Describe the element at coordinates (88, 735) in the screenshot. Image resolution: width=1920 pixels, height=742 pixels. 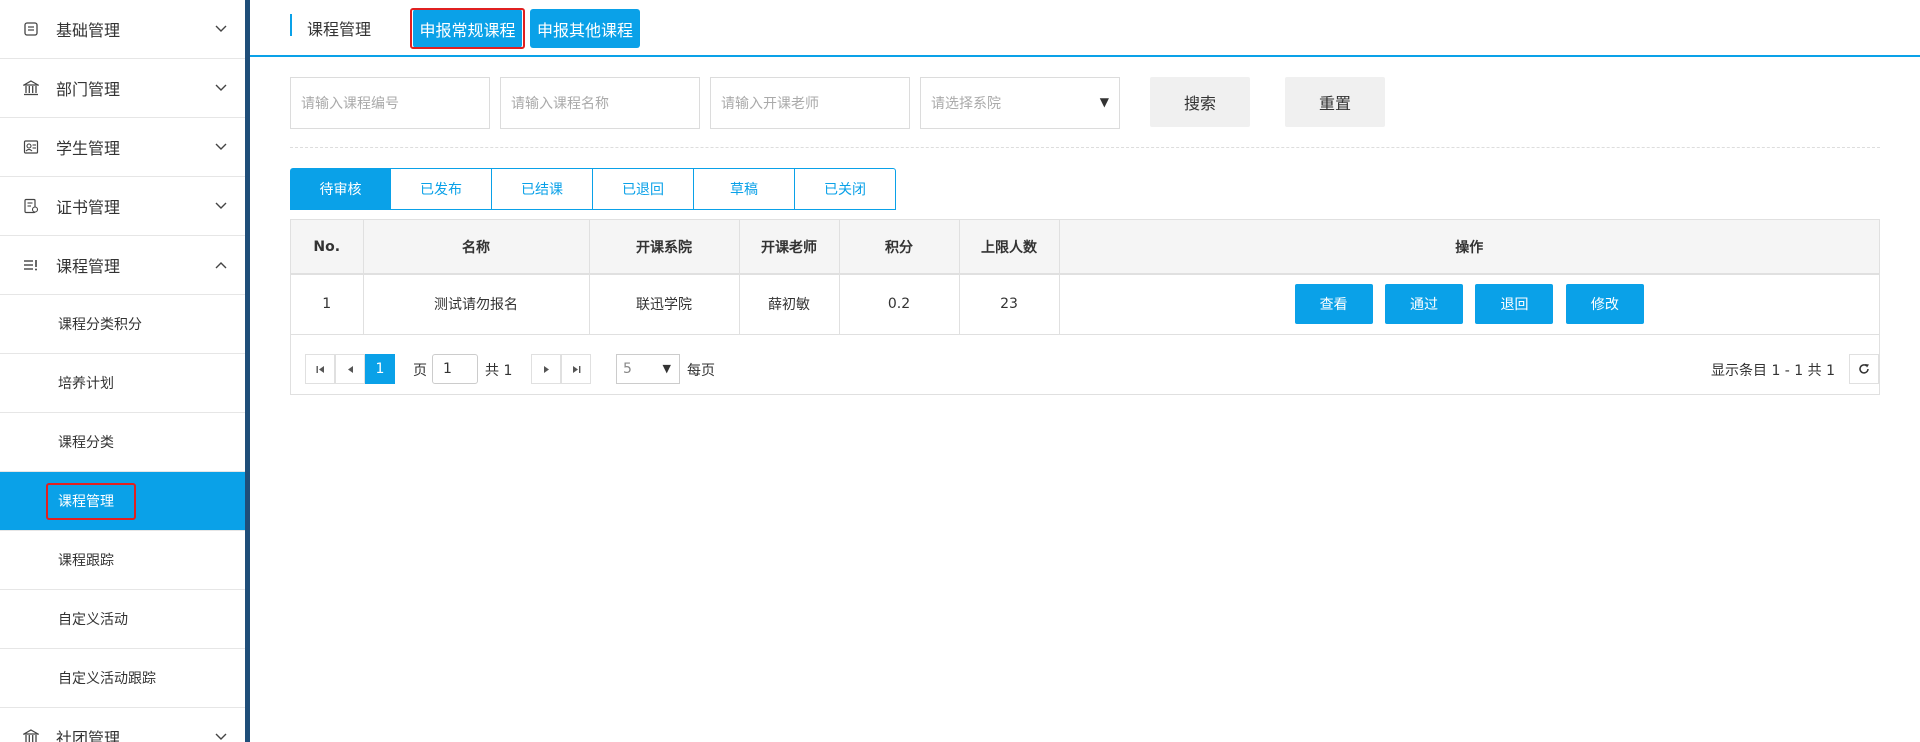
I see `sidebar-group-label: 社团管理` at that location.